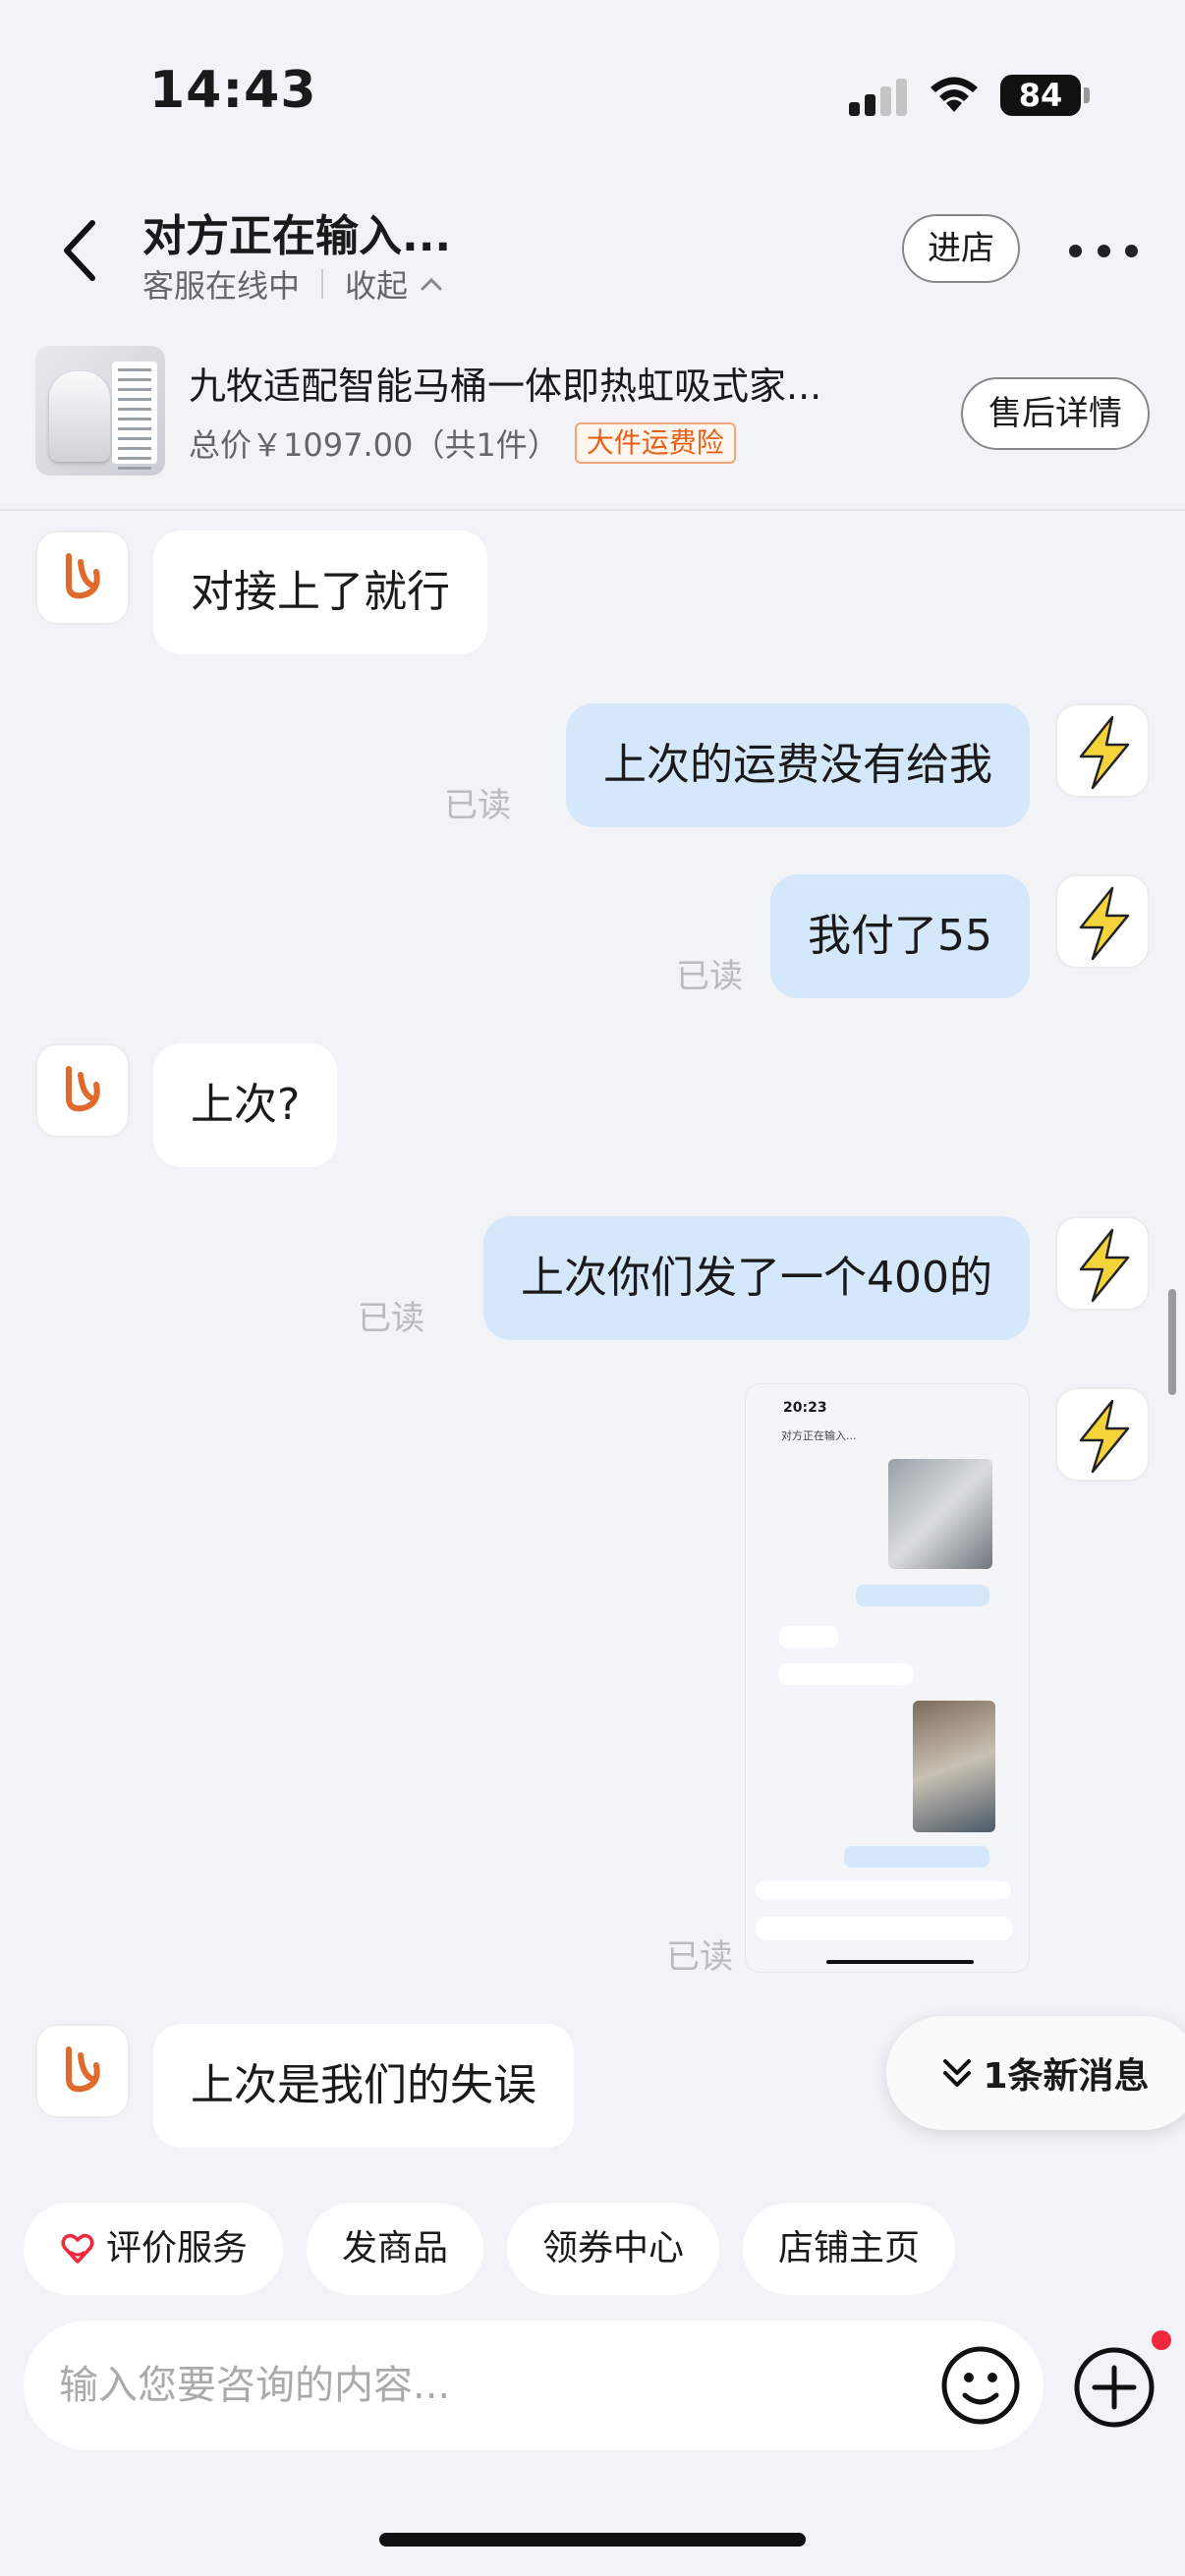 Image resolution: width=1185 pixels, height=2576 pixels. I want to click on collapse-label: 收起, so click(377, 286).